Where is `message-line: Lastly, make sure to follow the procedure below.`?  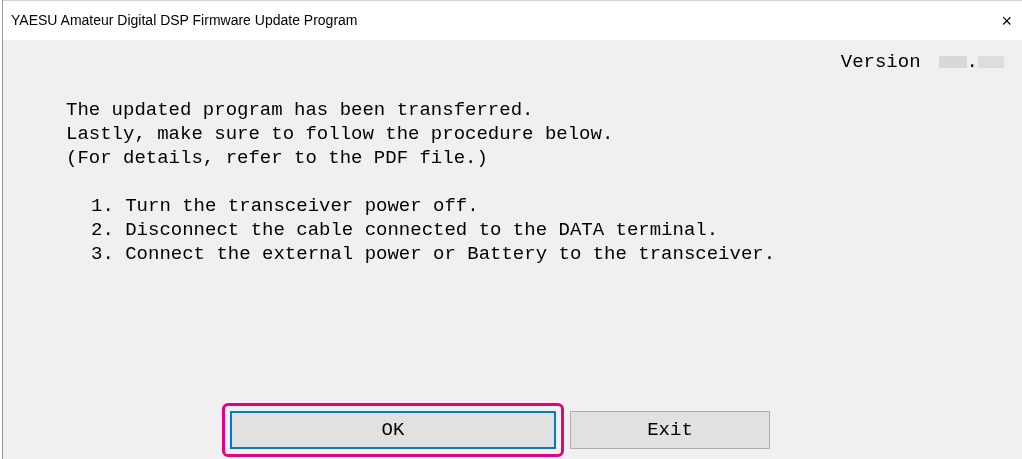 message-line: Lastly, make sure to follow the procedure below. is located at coordinates (340, 134).